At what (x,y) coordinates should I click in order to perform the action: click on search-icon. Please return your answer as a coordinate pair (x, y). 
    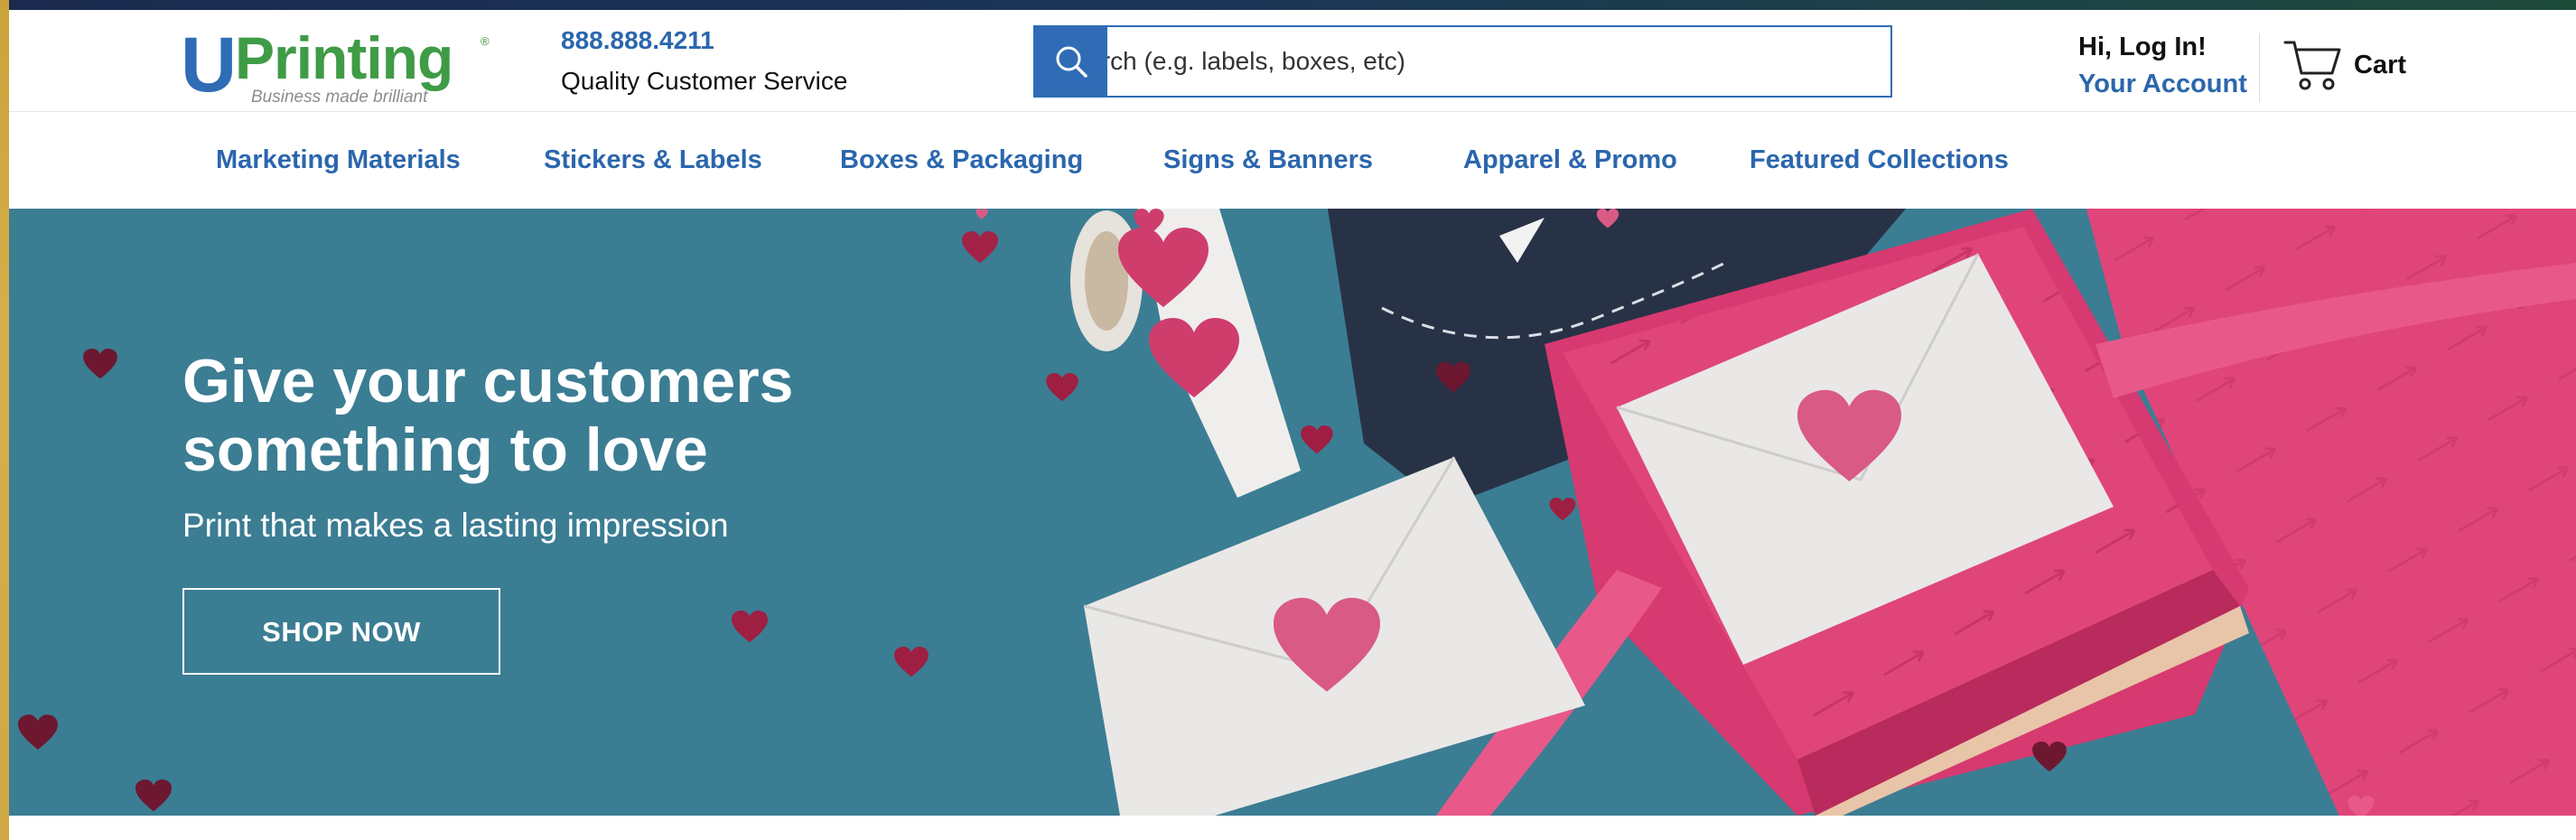
    Looking at the image, I should click on (1071, 62).